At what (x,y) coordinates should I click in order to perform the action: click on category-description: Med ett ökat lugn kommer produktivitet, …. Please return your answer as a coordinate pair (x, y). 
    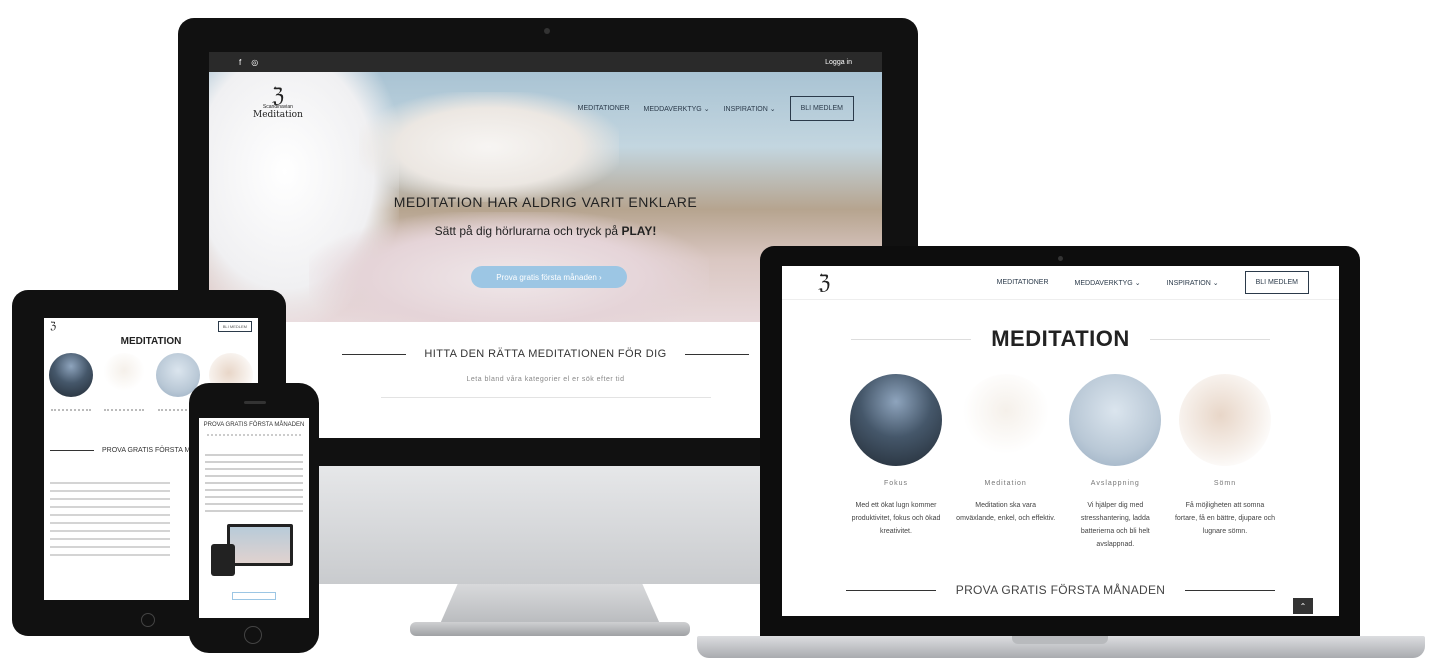
    Looking at the image, I should click on (896, 518).